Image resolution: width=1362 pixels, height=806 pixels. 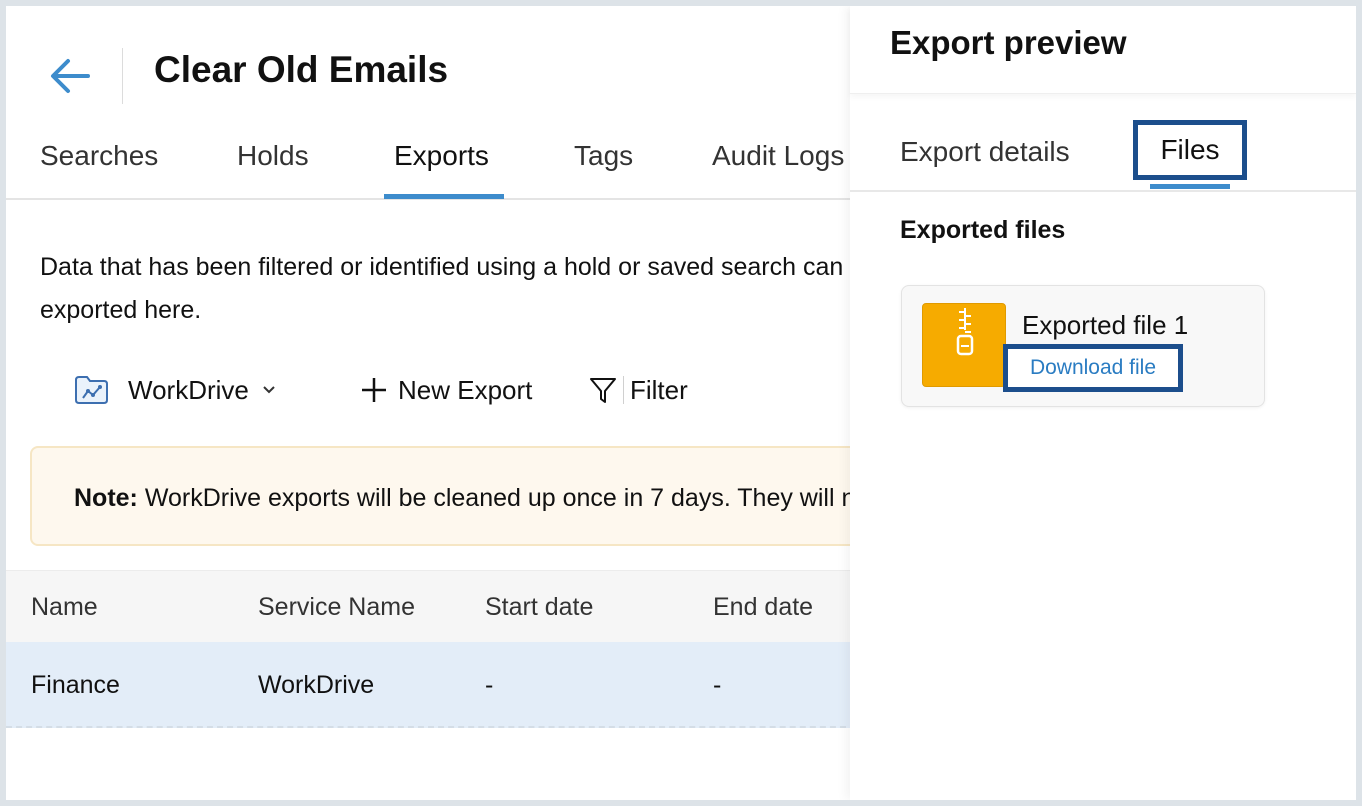 What do you see at coordinates (1105, 325) in the screenshot?
I see `file-name: Exported file 1` at bounding box center [1105, 325].